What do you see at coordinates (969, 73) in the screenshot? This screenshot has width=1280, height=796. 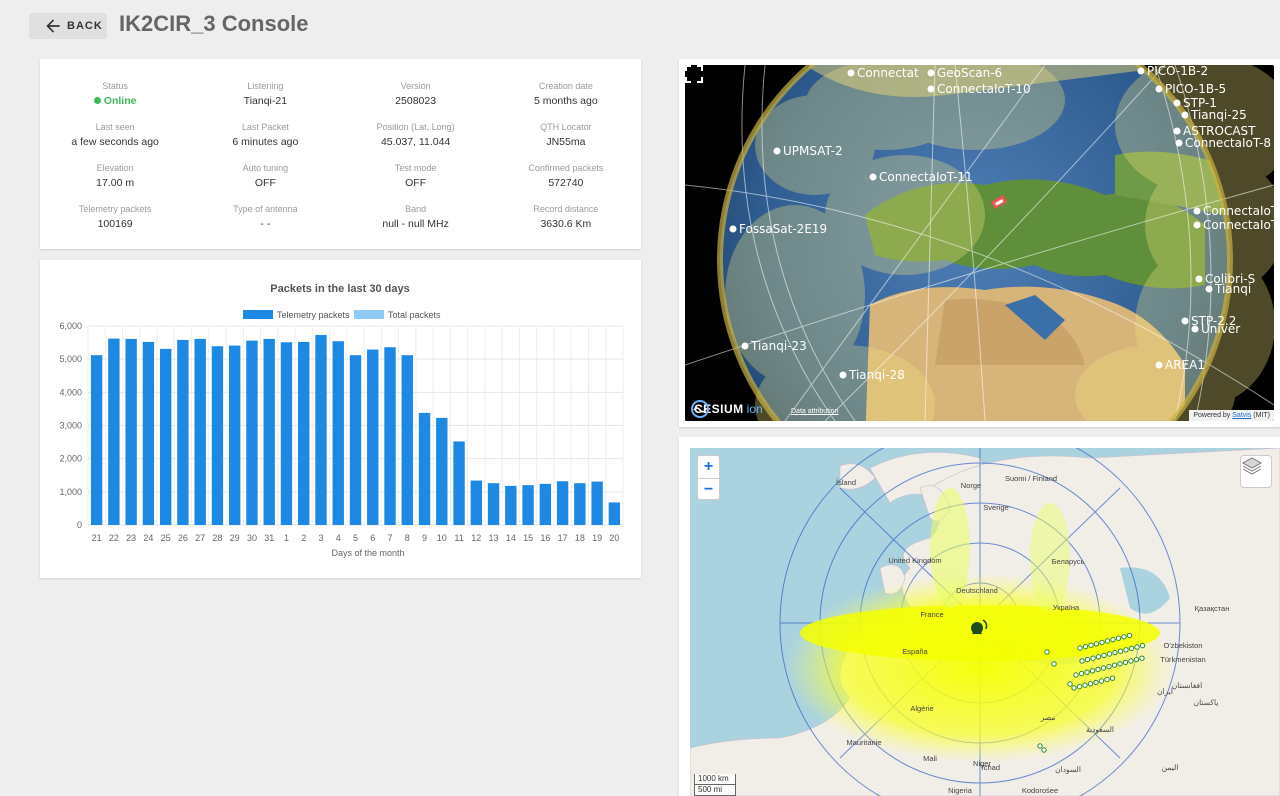 I see `satellite-label: GeoScan-6` at bounding box center [969, 73].